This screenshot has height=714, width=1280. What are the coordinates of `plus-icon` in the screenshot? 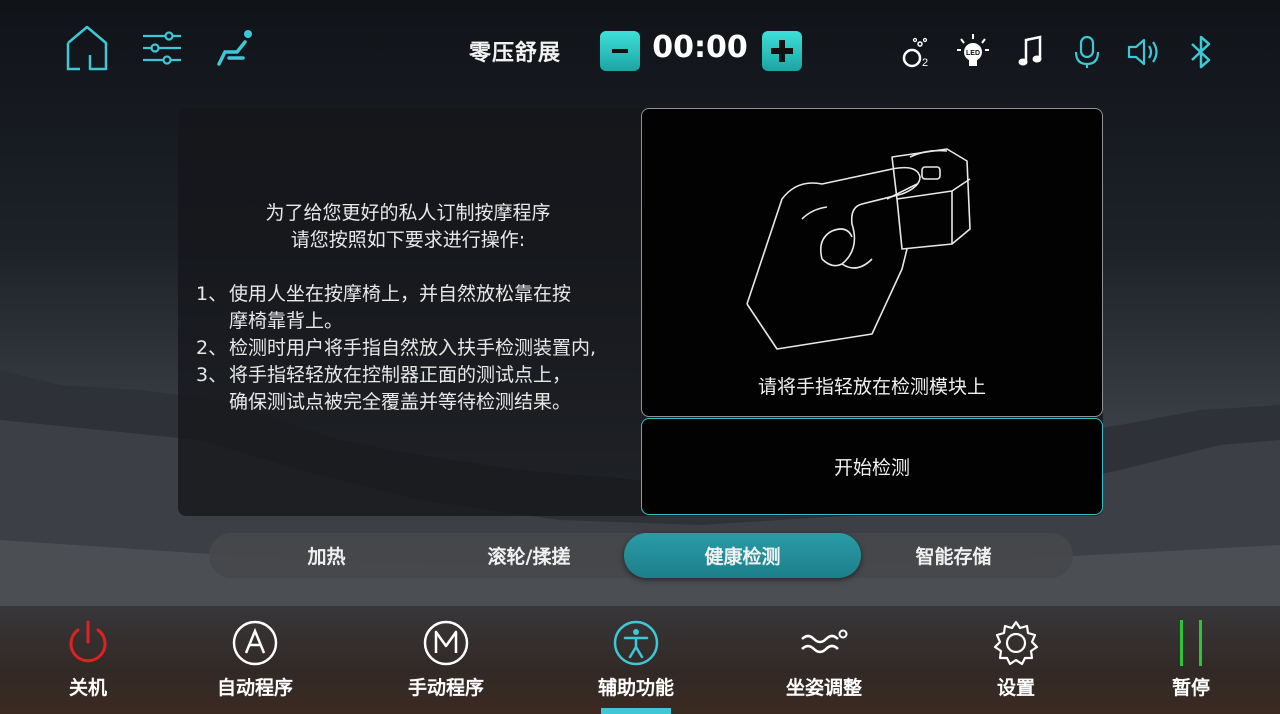 It's located at (782, 51).